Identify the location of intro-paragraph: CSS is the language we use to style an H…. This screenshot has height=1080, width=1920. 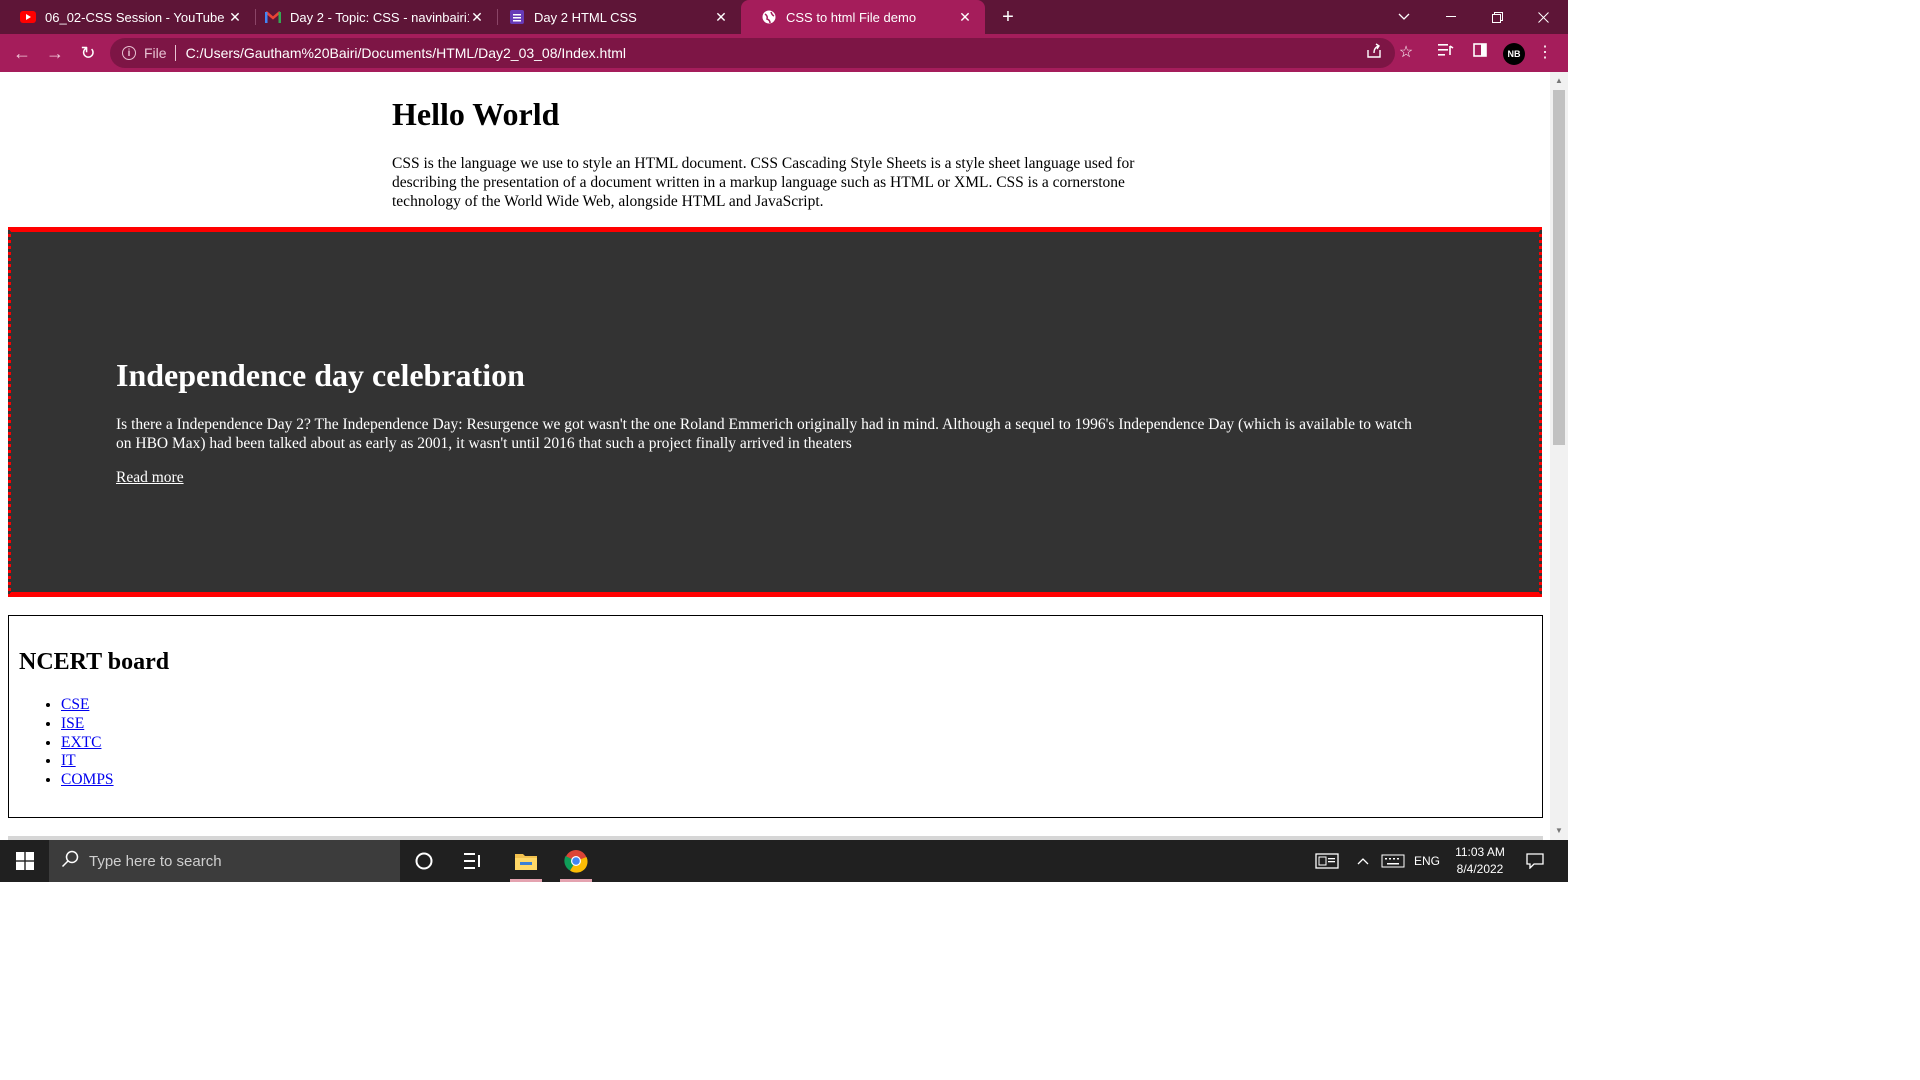
(763, 182).